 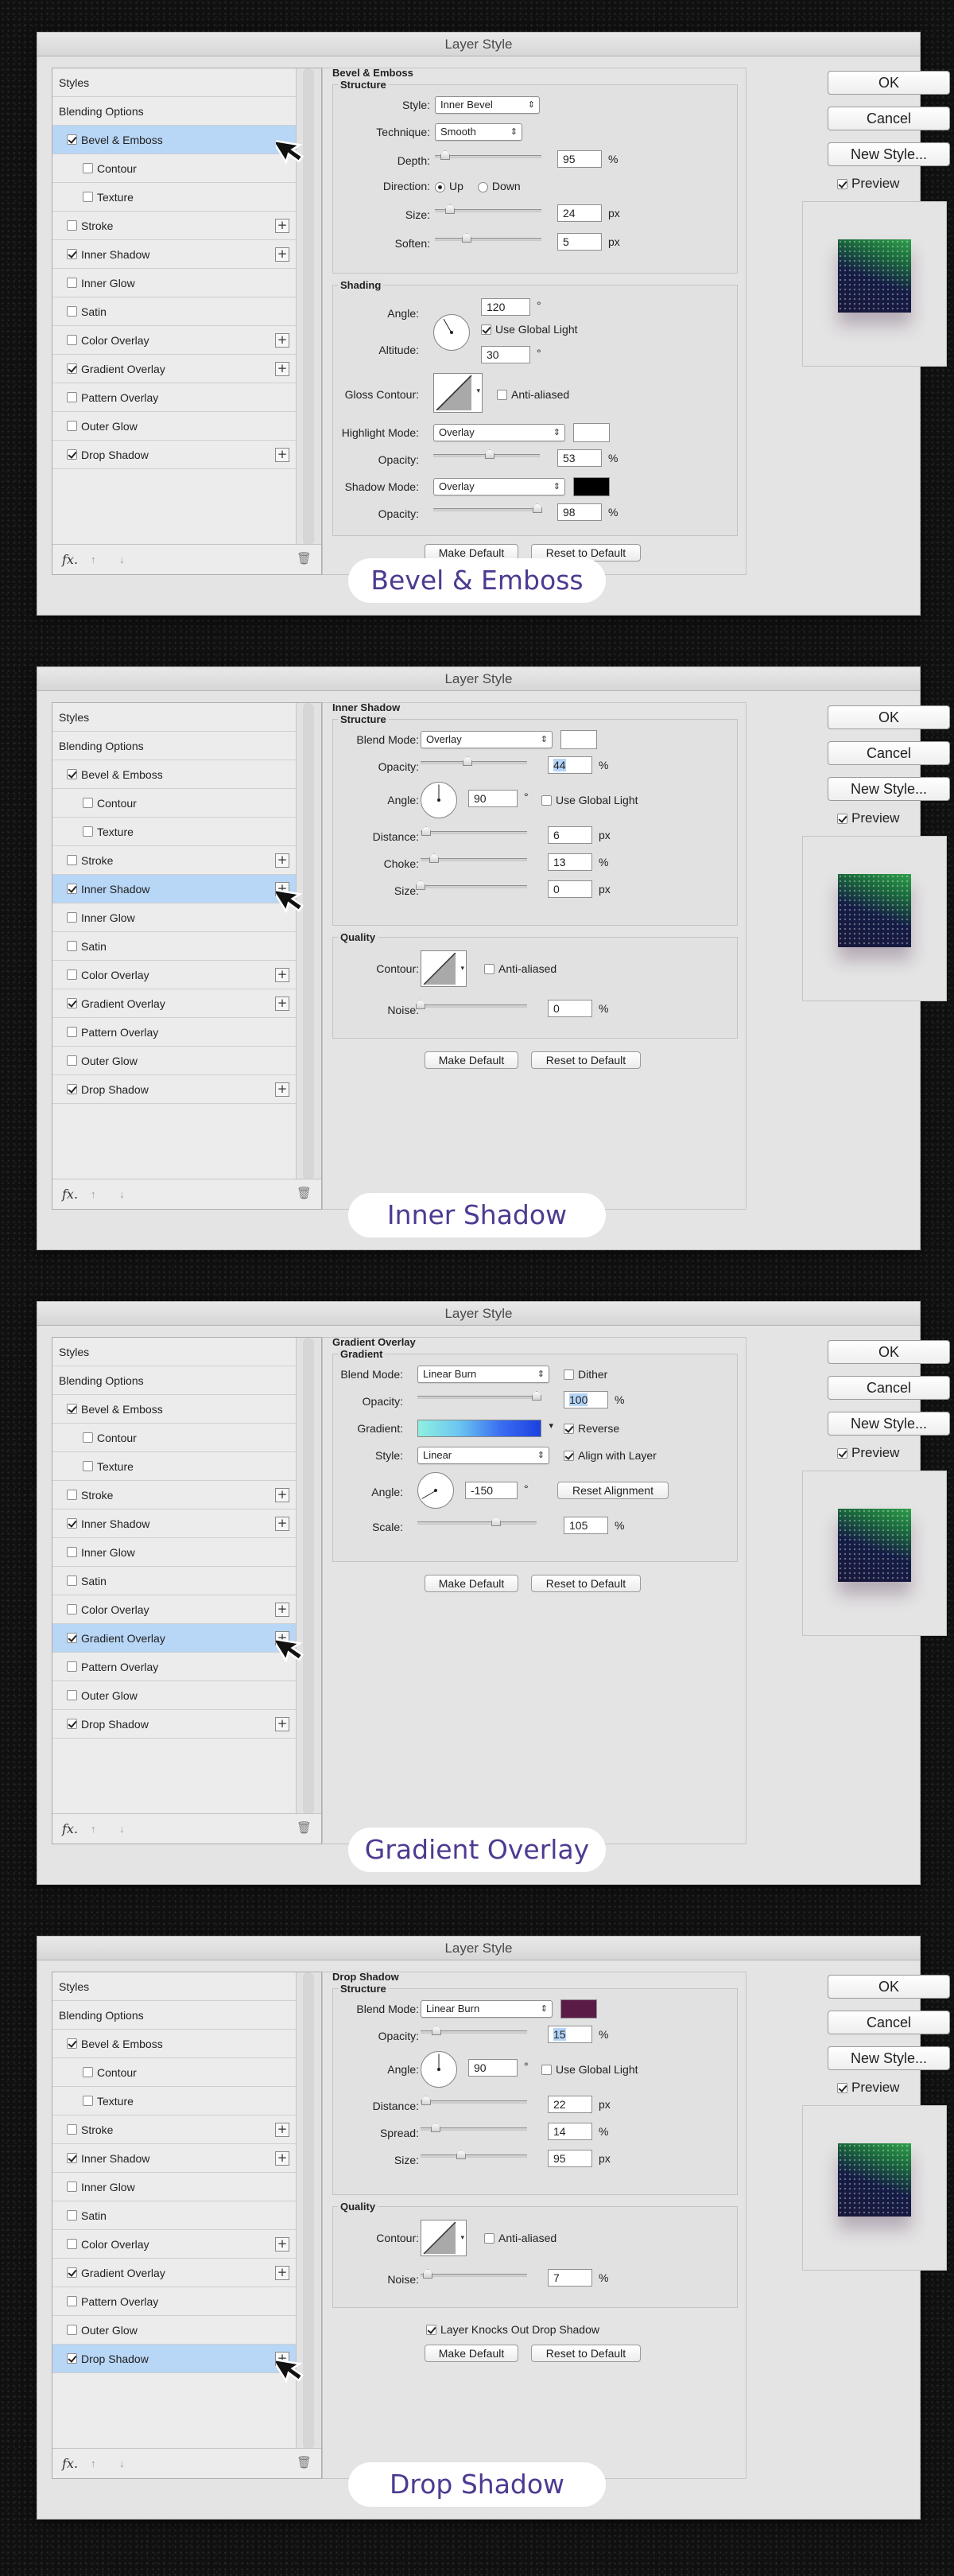 What do you see at coordinates (174, 832) in the screenshot?
I see `styles-list-item: Texture` at bounding box center [174, 832].